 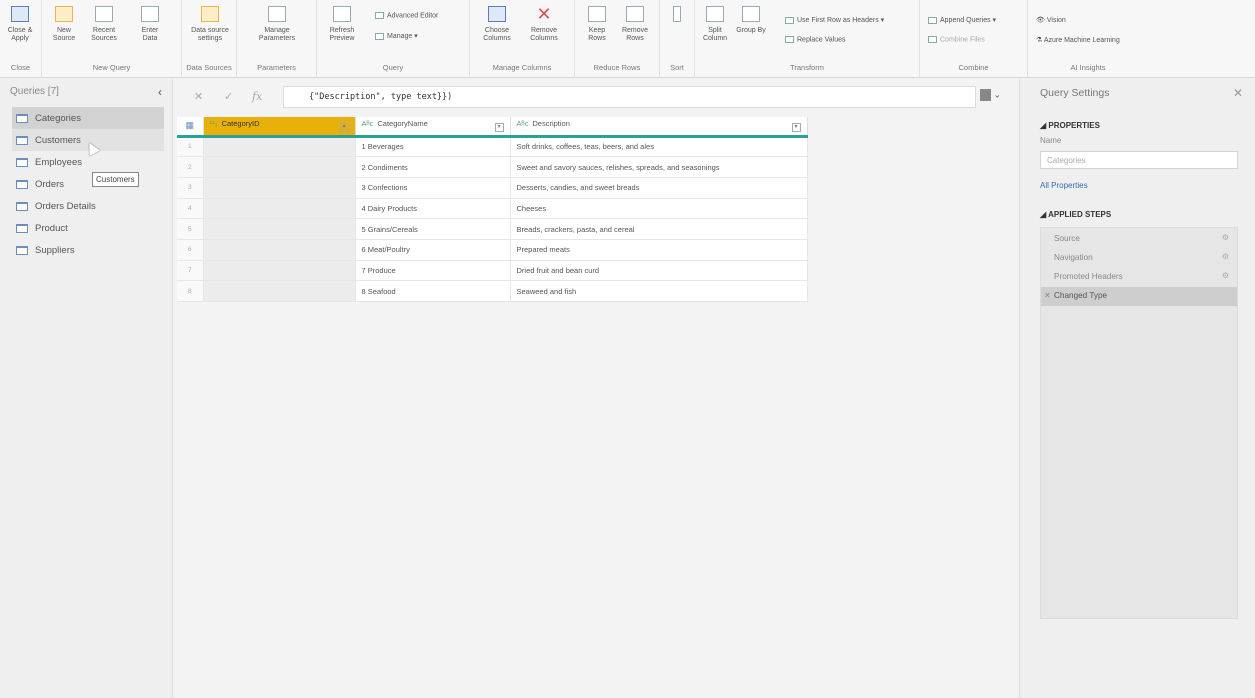 I want to click on step-promoted-headers: Promoted Headers ⚙, so click(x=1139, y=277).